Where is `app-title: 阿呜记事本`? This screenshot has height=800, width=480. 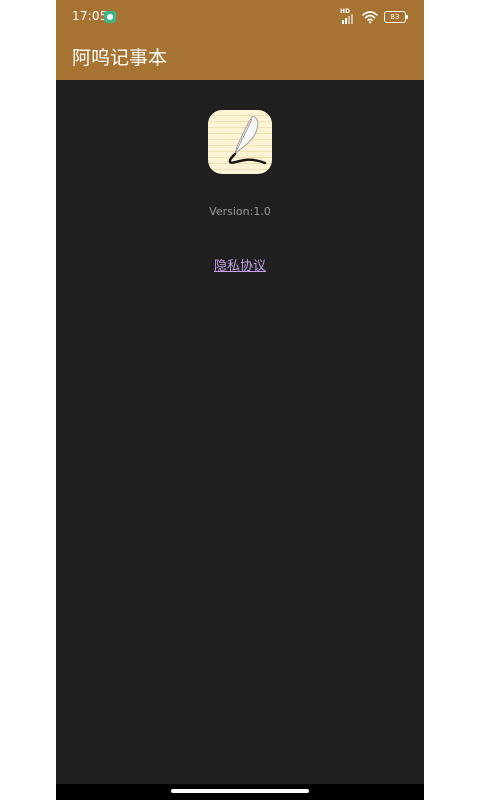
app-title: 阿呜记事本 is located at coordinates (120, 58).